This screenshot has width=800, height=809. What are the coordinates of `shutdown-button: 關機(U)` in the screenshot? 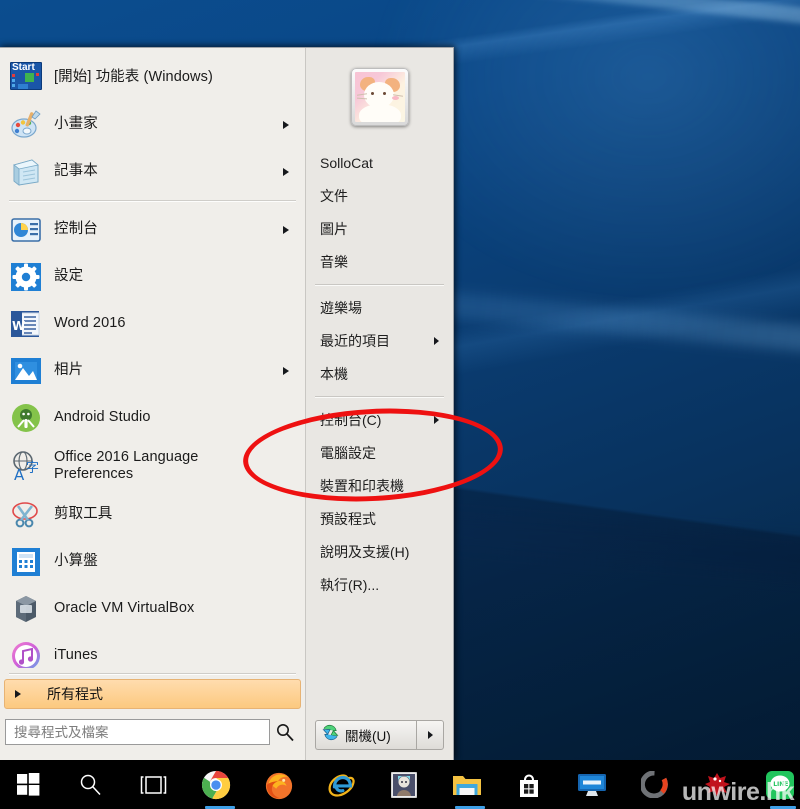 It's located at (365, 735).